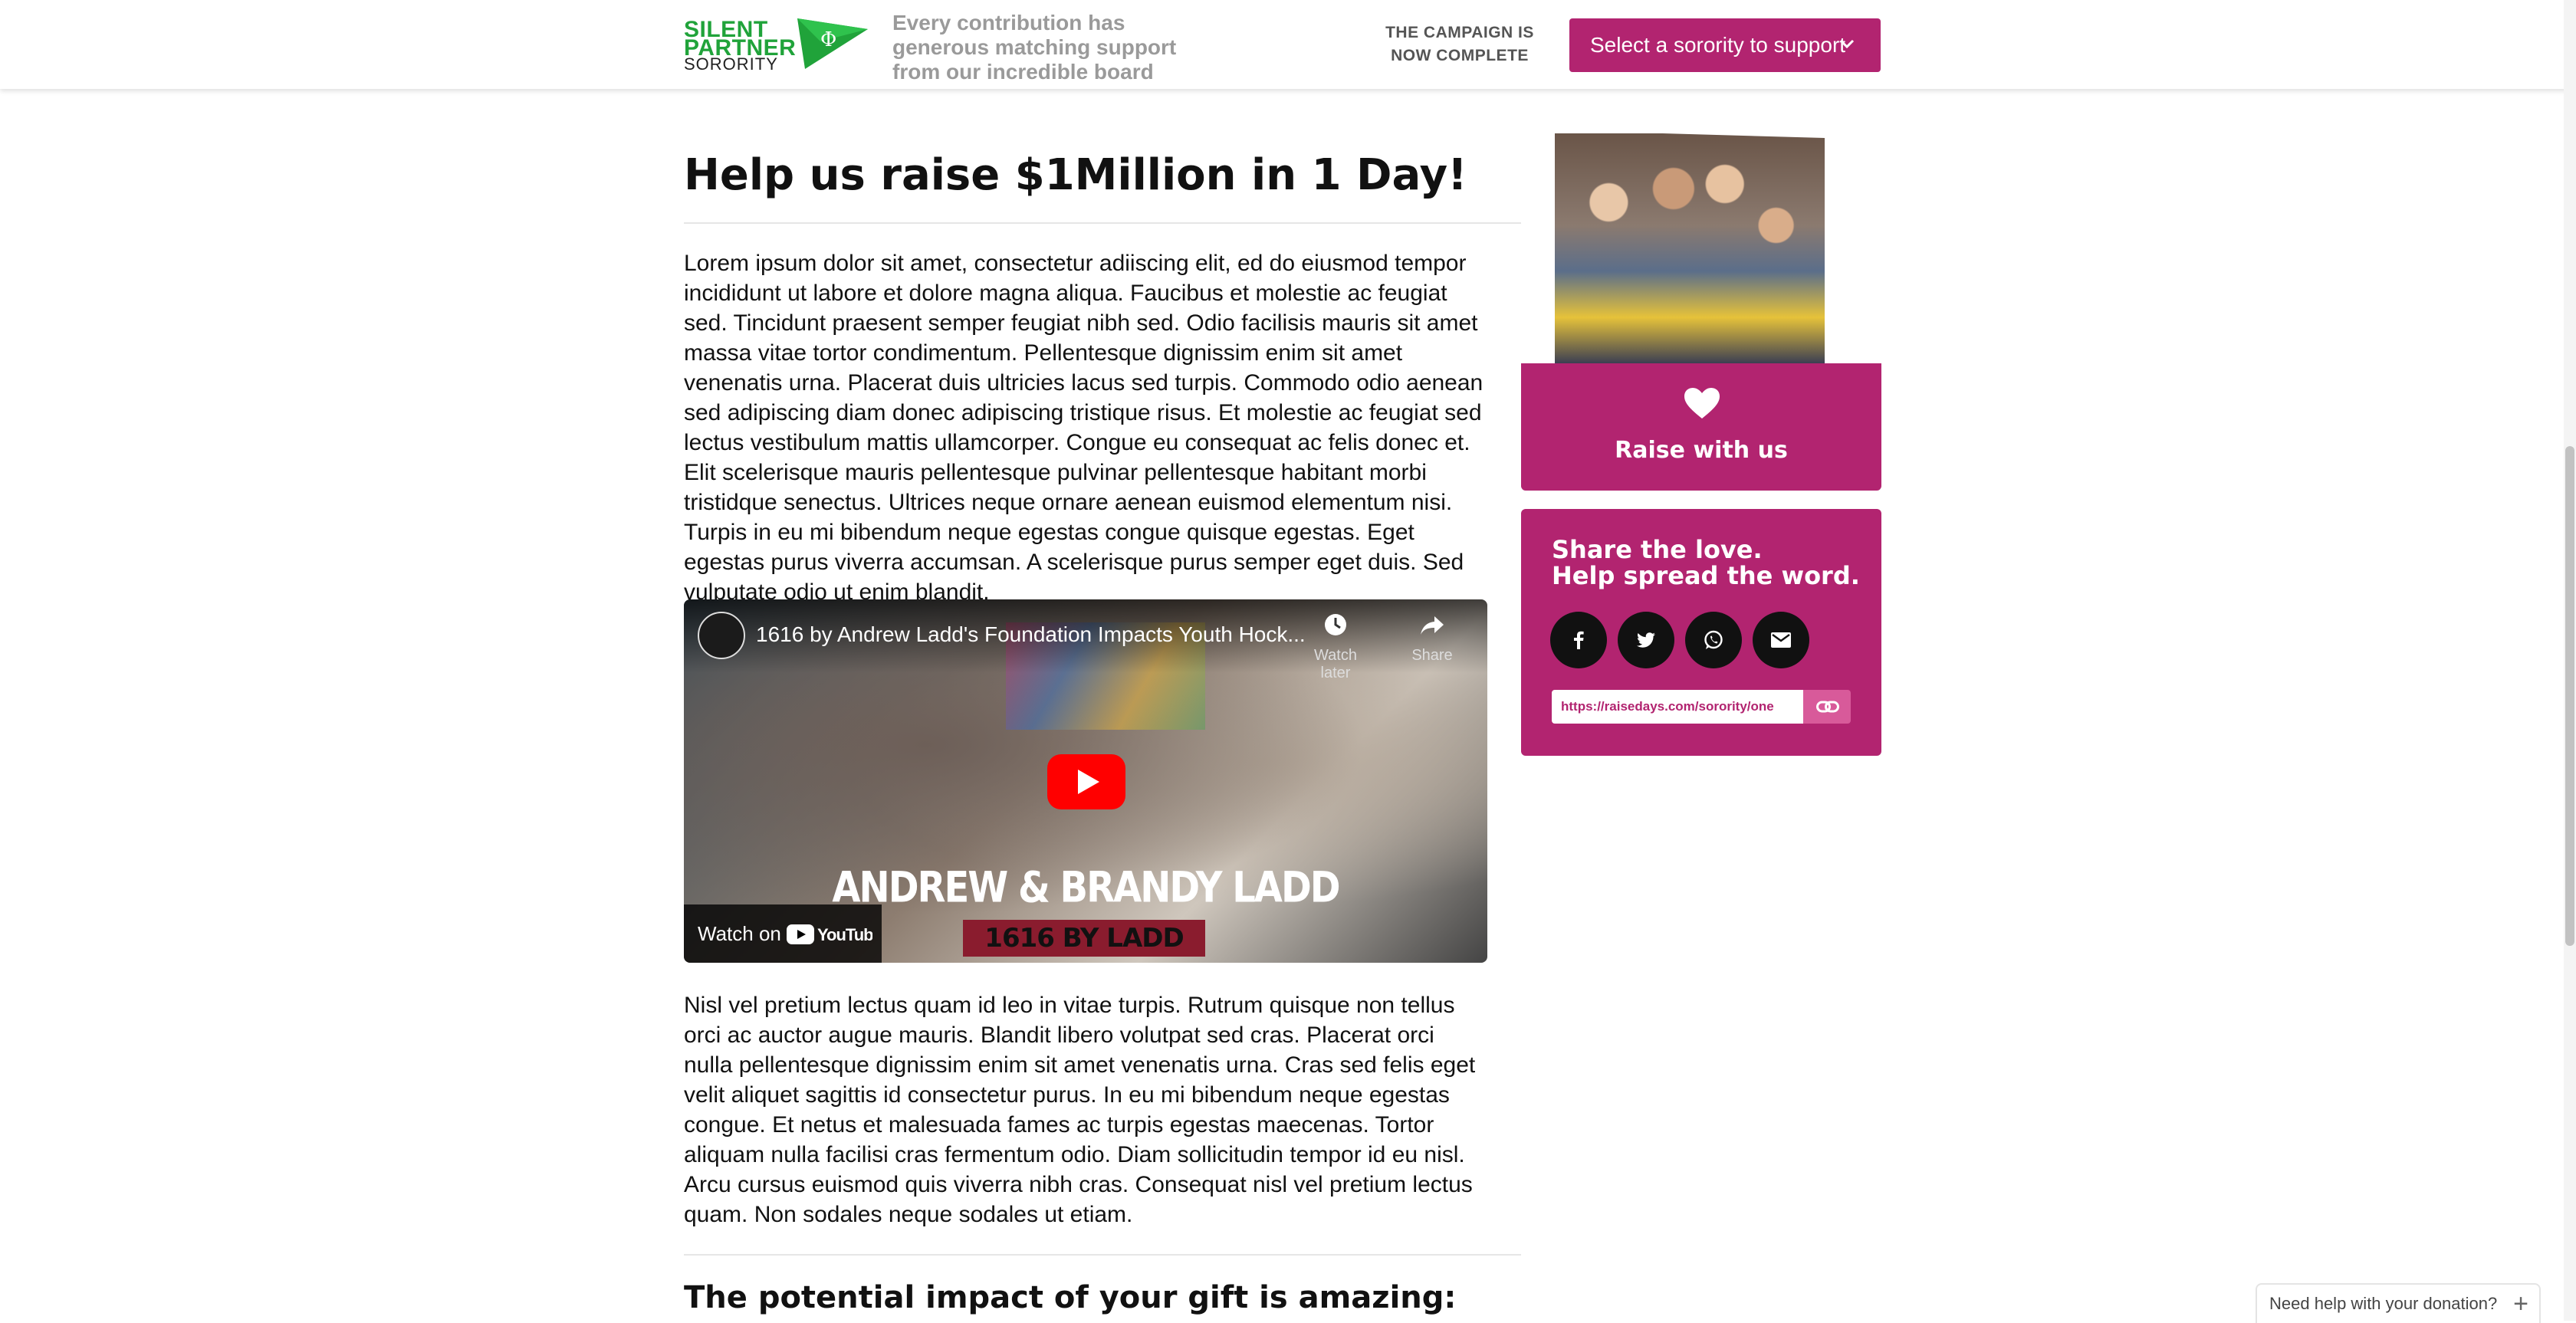 The width and height of the screenshot is (2576, 1323). I want to click on help-label: Need help with your donation?, so click(2384, 1303).